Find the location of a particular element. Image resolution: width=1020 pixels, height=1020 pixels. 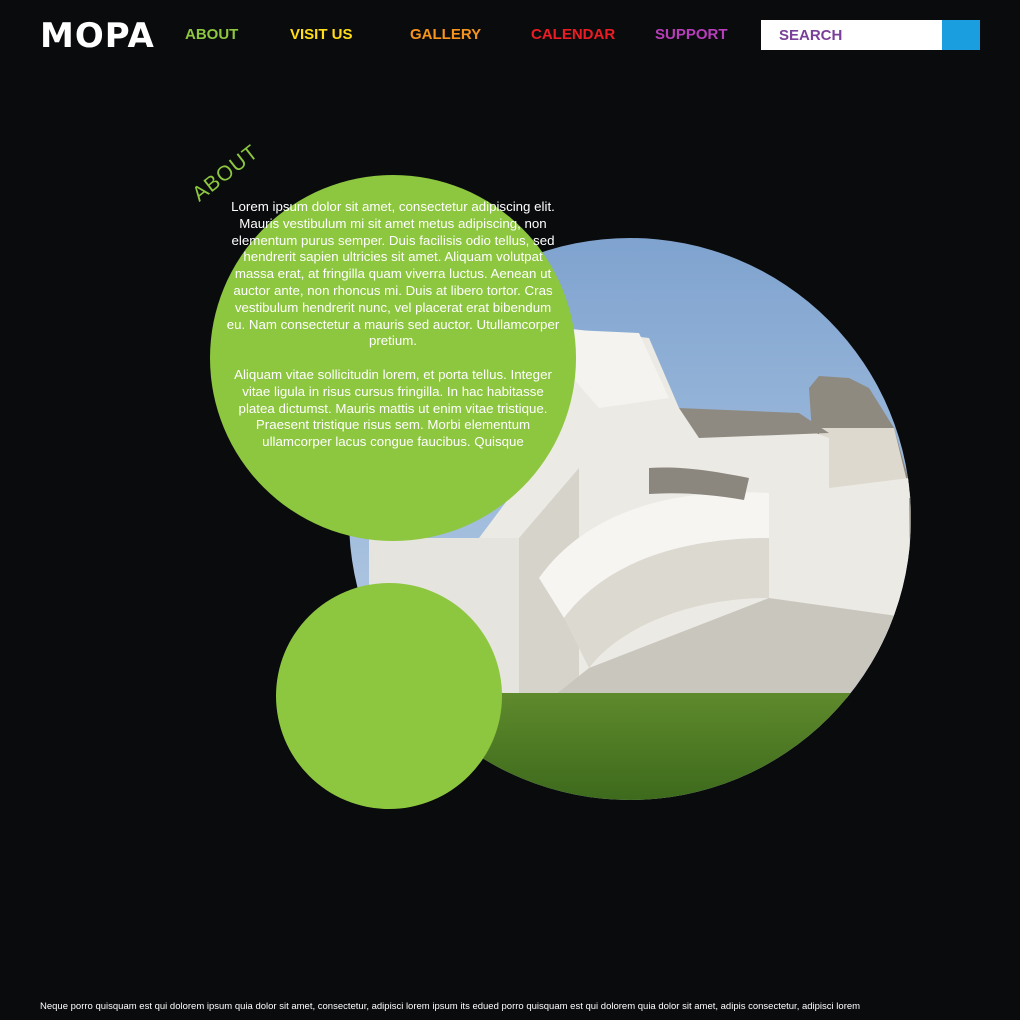

decorative-circle is located at coordinates (389, 696).